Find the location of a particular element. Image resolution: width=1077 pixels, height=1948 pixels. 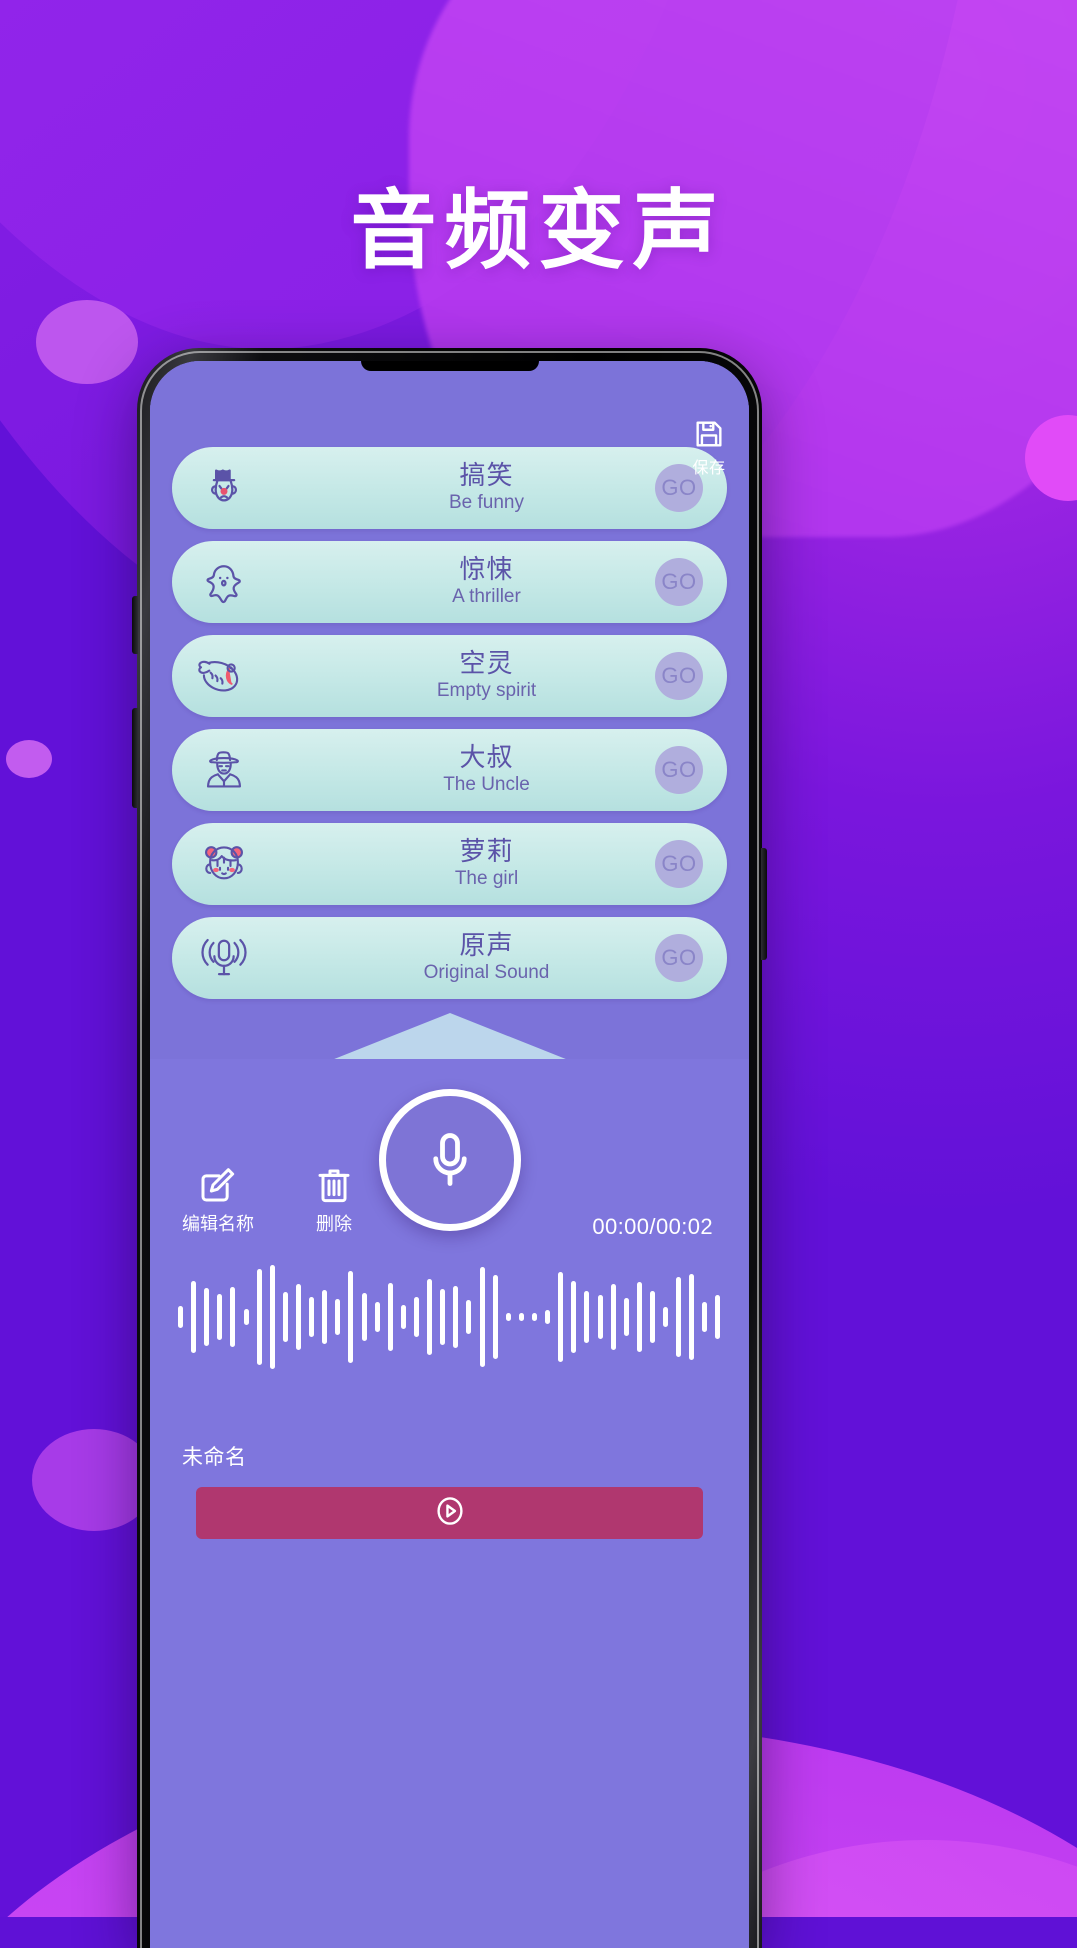

voice-name-en: The Uncle is located at coordinates (486, 785).